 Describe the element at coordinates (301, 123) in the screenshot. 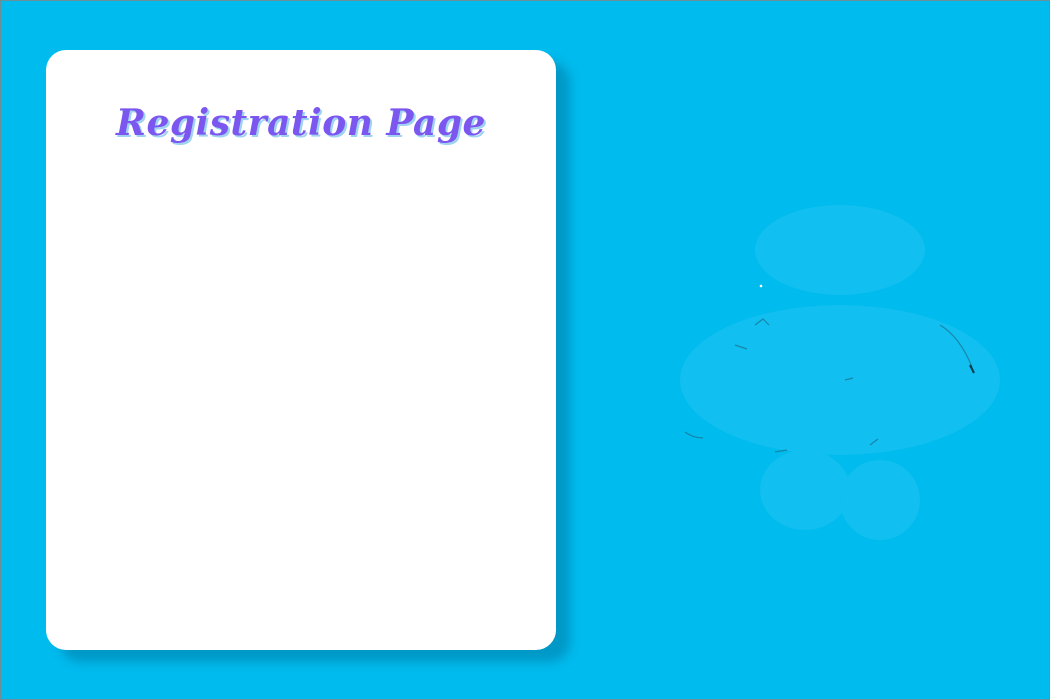

I see `page-title: Registration Page` at that location.